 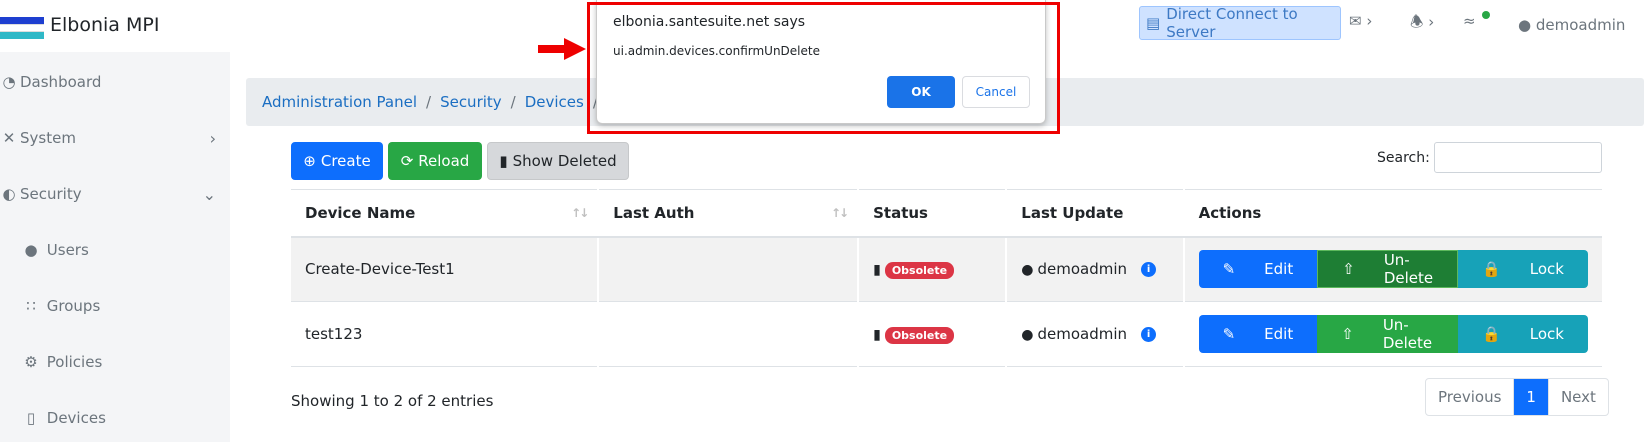 What do you see at coordinates (345, 161) in the screenshot?
I see `create-label: Create` at bounding box center [345, 161].